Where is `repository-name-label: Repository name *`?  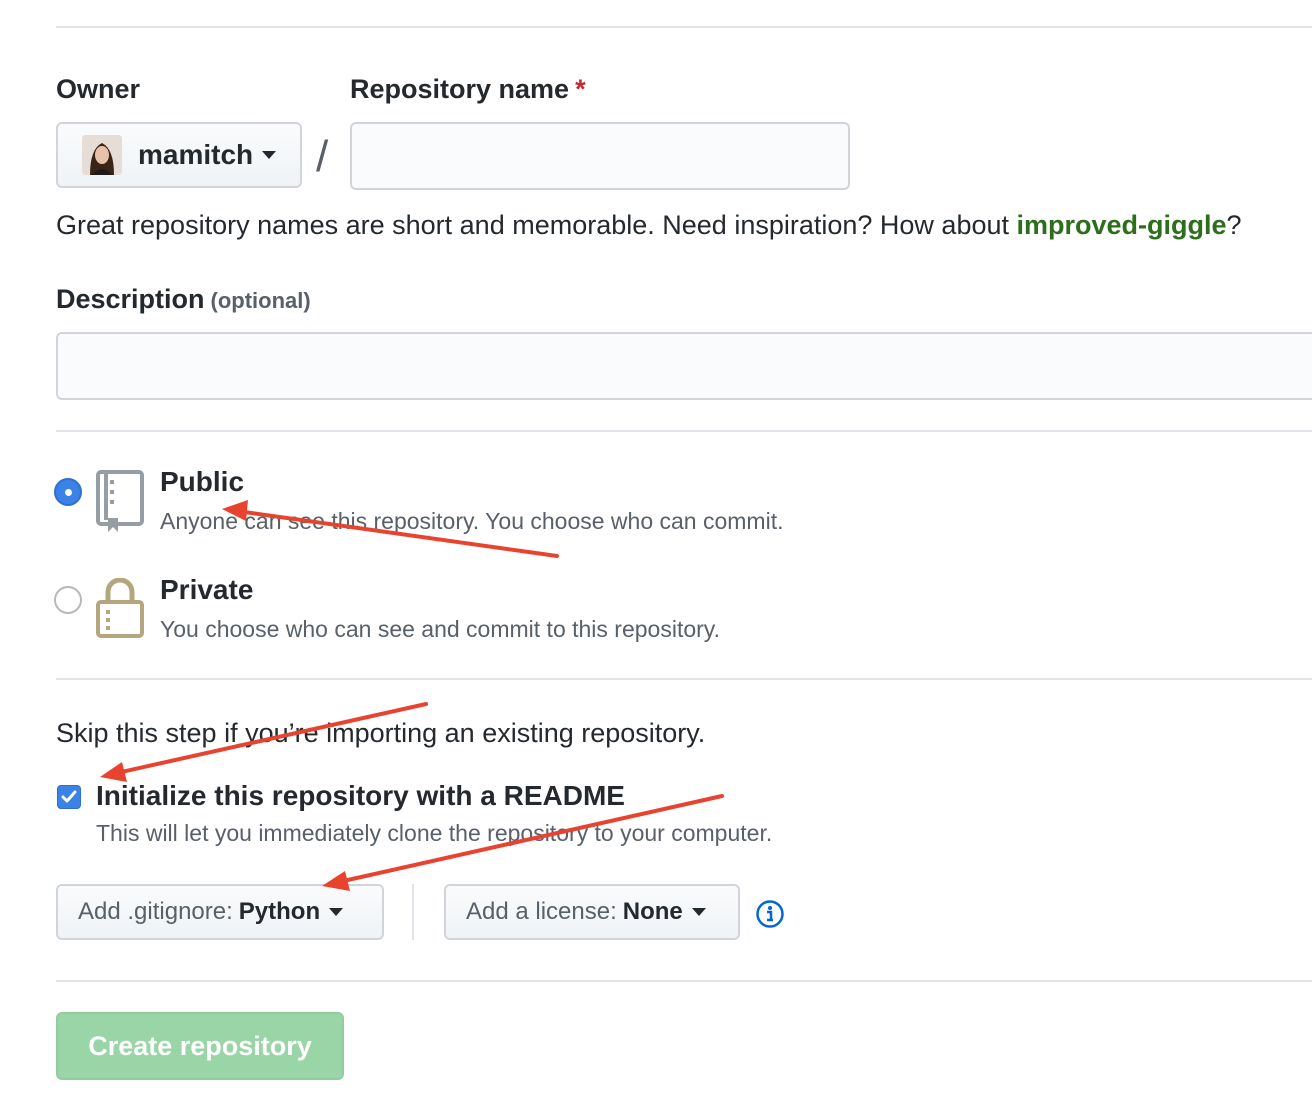 repository-name-label: Repository name * is located at coordinates (468, 89).